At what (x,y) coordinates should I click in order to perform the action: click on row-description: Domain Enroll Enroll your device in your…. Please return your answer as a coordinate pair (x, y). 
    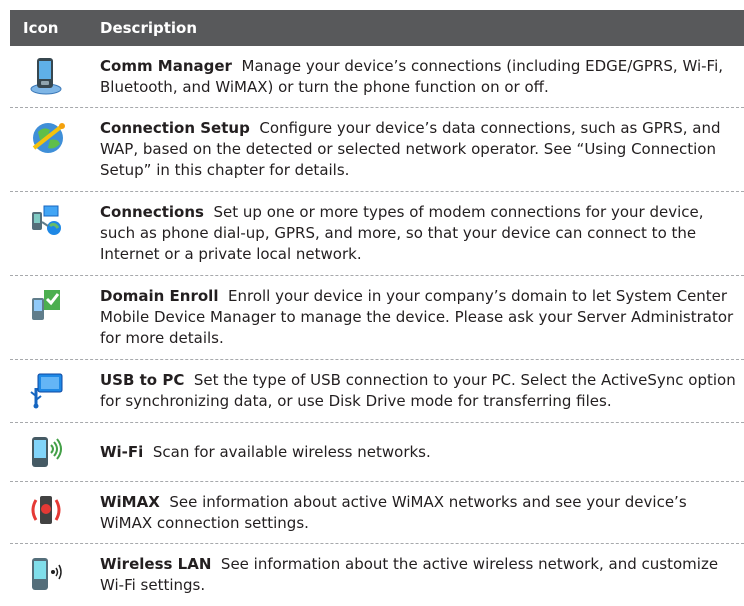
    Looking at the image, I should click on (422, 317).